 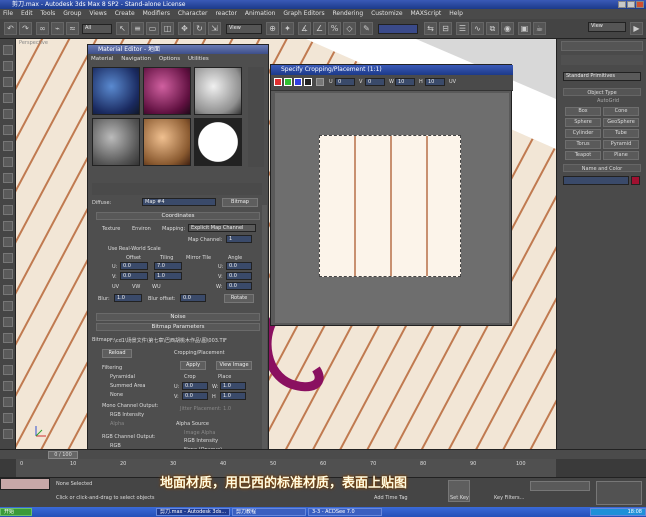 I want to click on uv-radio: UV, so click(x=115, y=287).